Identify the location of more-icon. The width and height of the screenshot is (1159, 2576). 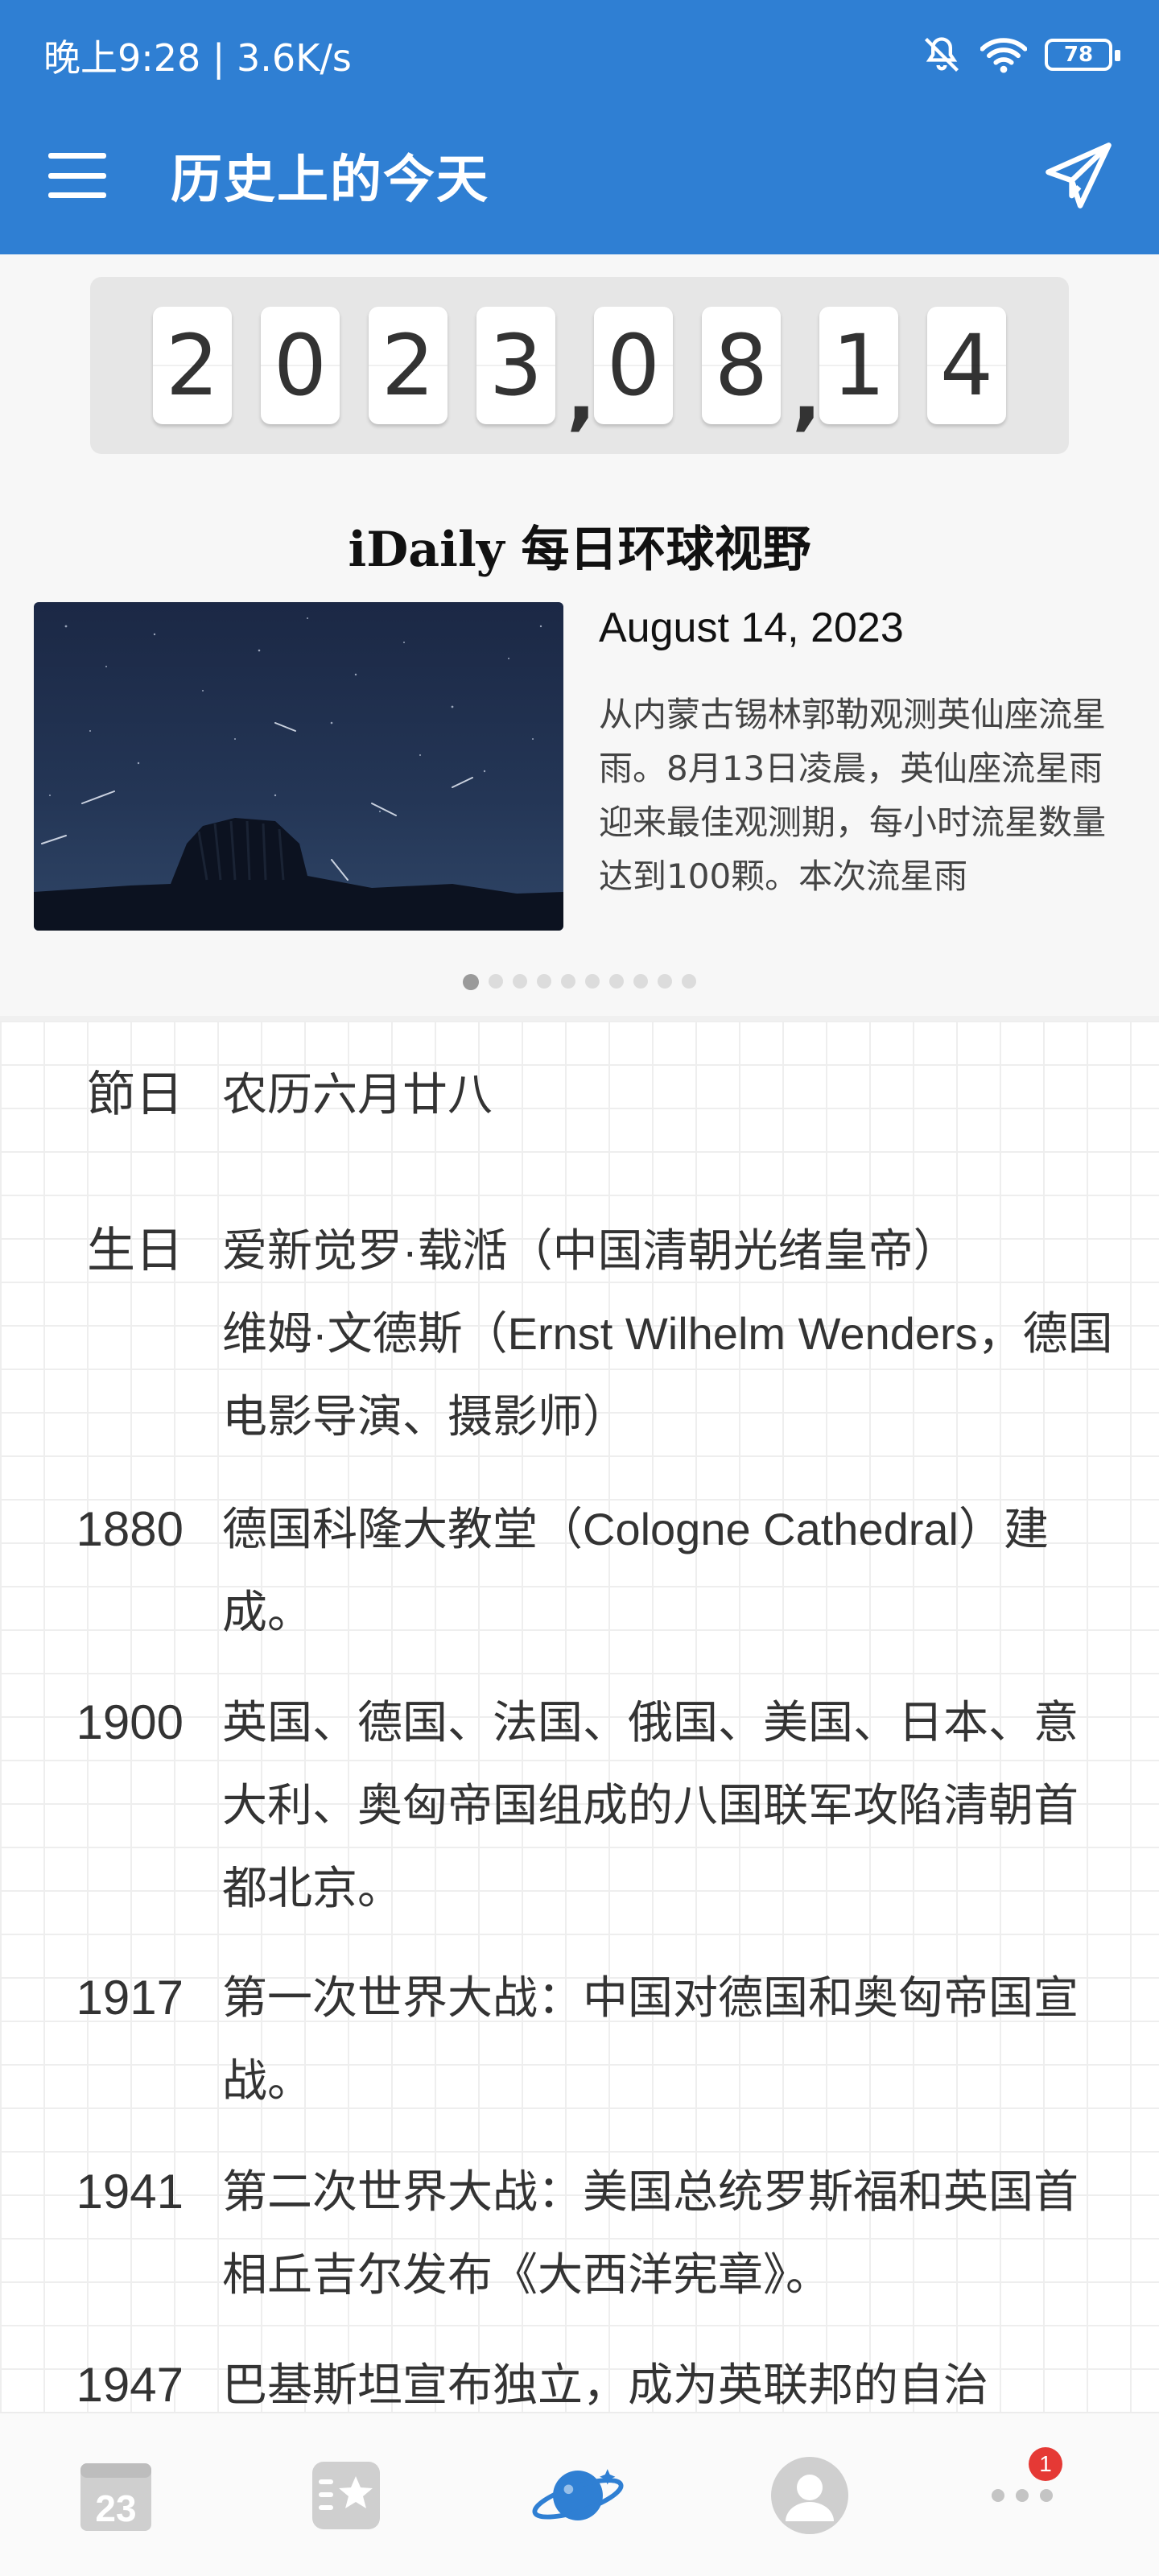
(1022, 2495).